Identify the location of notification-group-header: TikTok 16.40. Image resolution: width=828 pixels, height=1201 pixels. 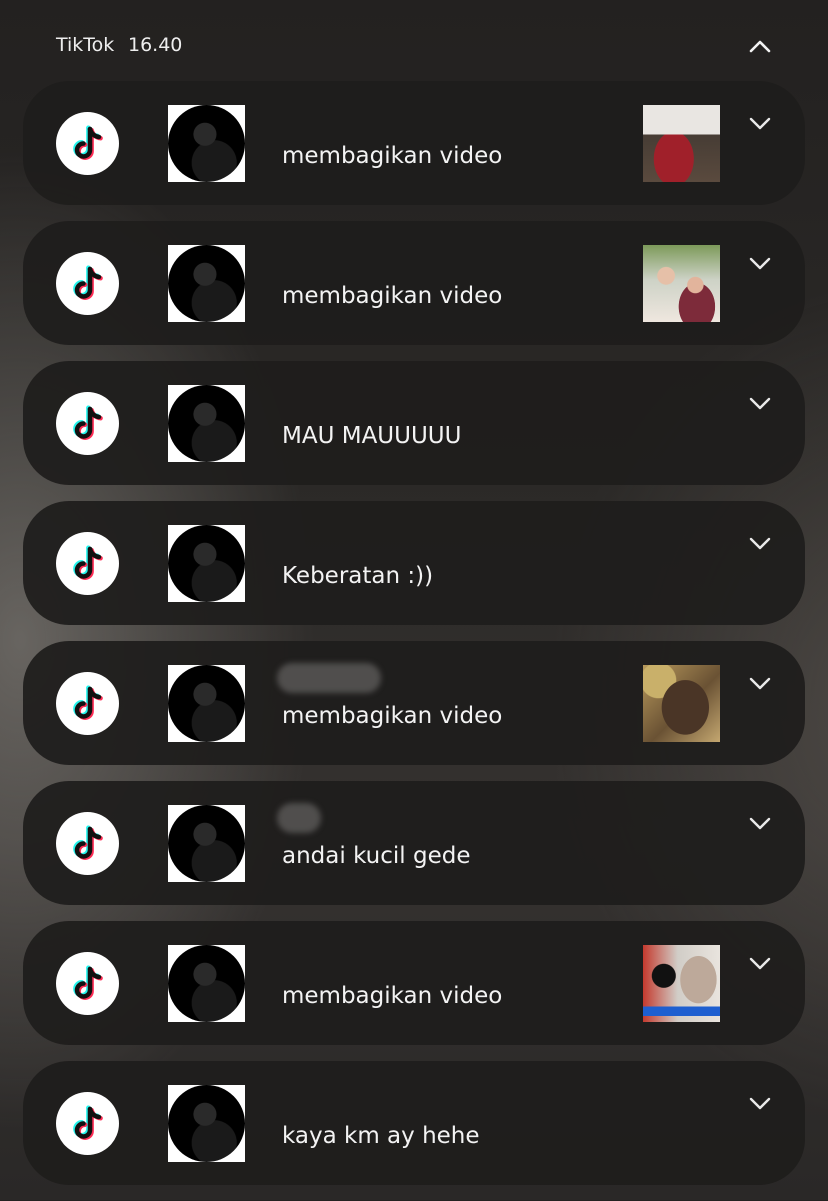
(414, 41).